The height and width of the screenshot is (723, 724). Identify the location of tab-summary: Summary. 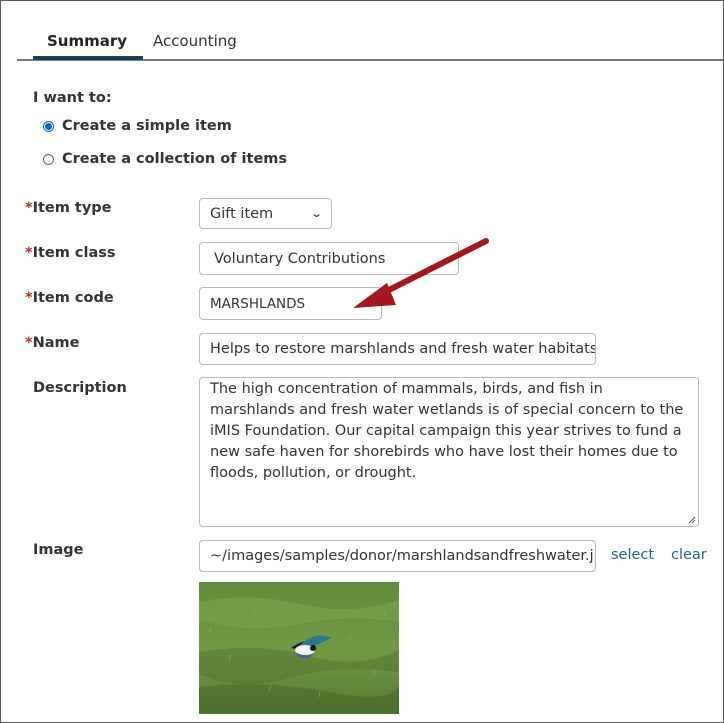
(88, 46).